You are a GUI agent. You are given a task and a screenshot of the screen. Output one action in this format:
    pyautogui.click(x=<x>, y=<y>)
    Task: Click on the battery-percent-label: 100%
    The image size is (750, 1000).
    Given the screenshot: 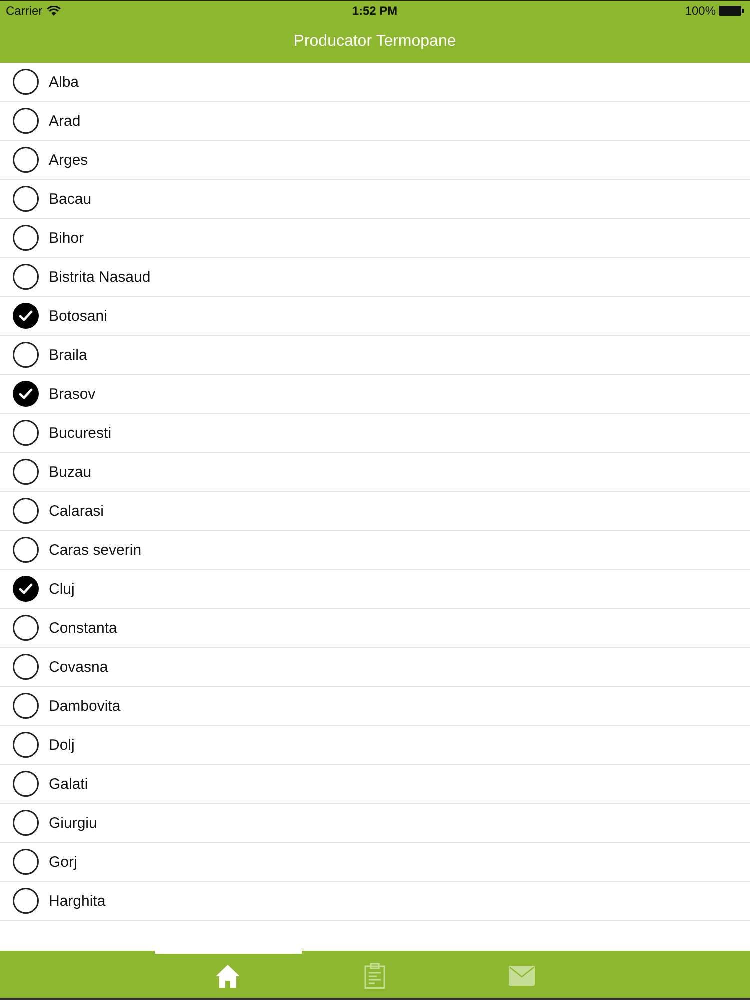 What is the action you would take?
    pyautogui.click(x=700, y=11)
    